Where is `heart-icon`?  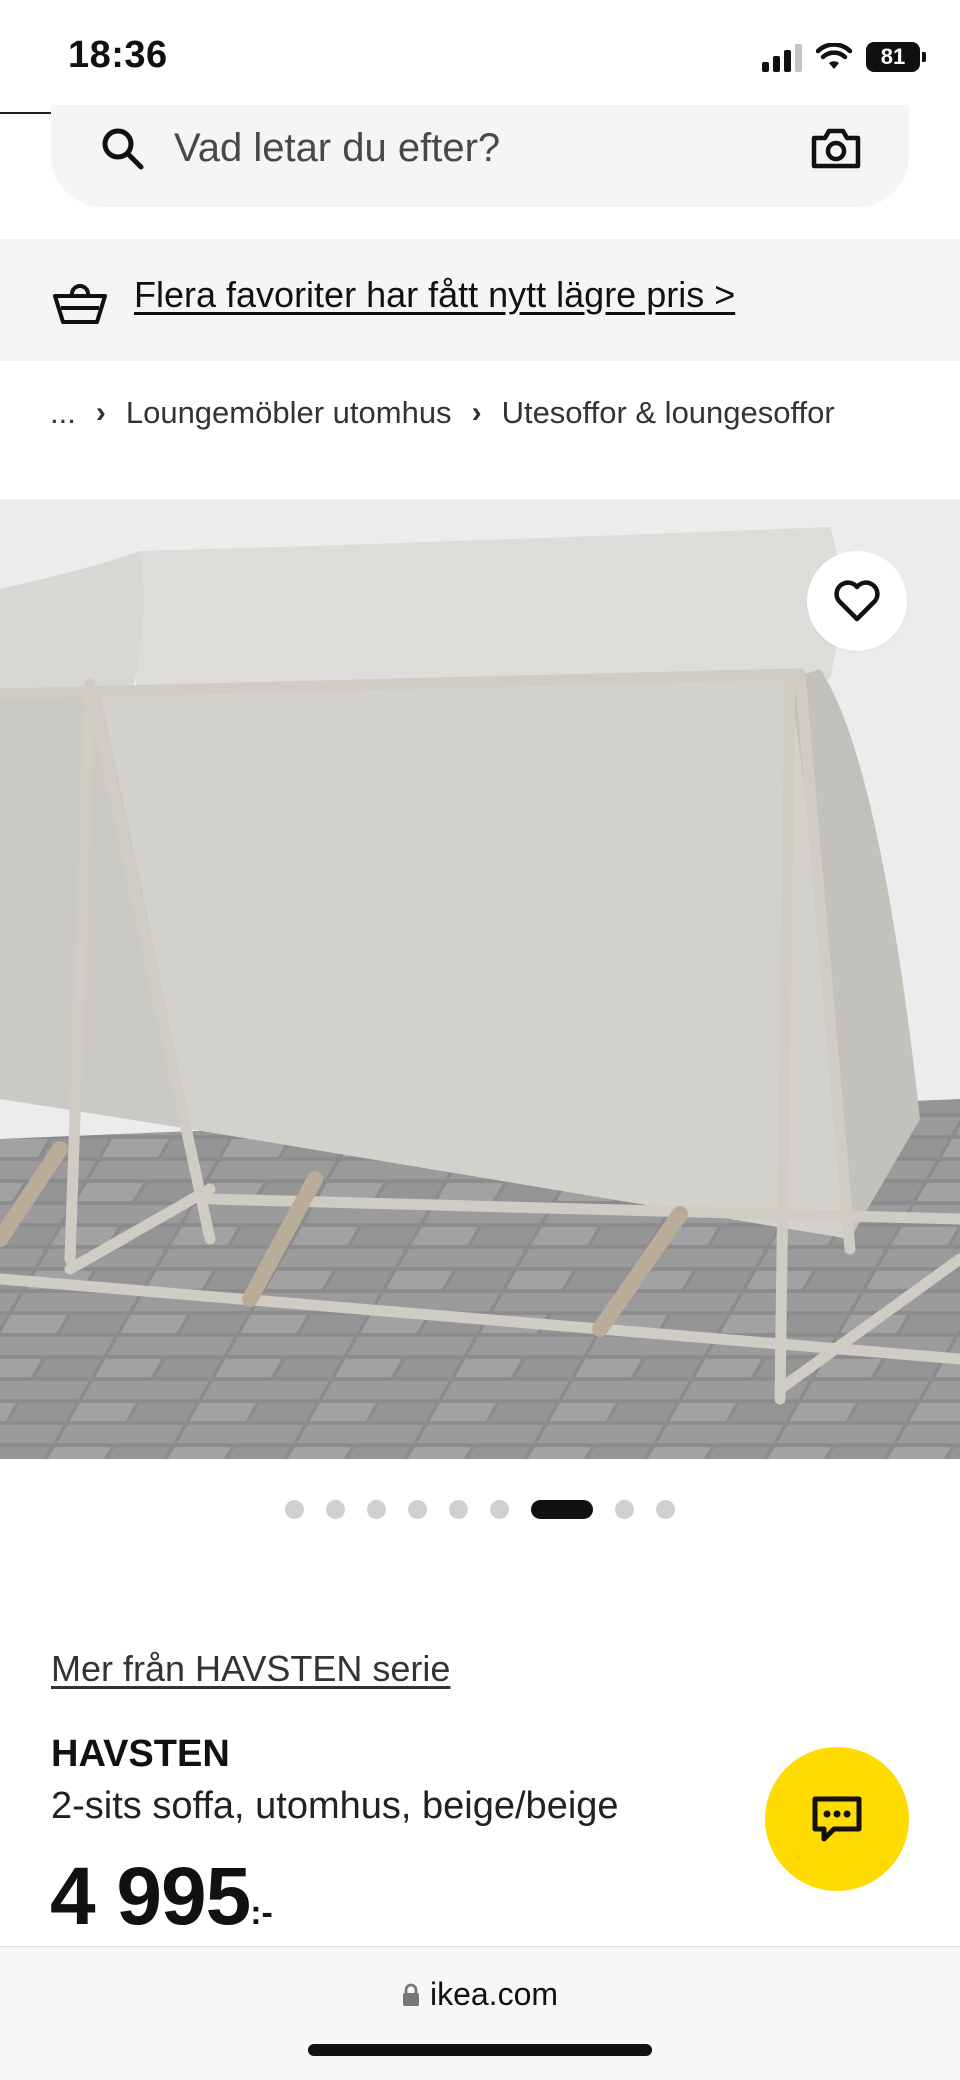
heart-icon is located at coordinates (857, 601).